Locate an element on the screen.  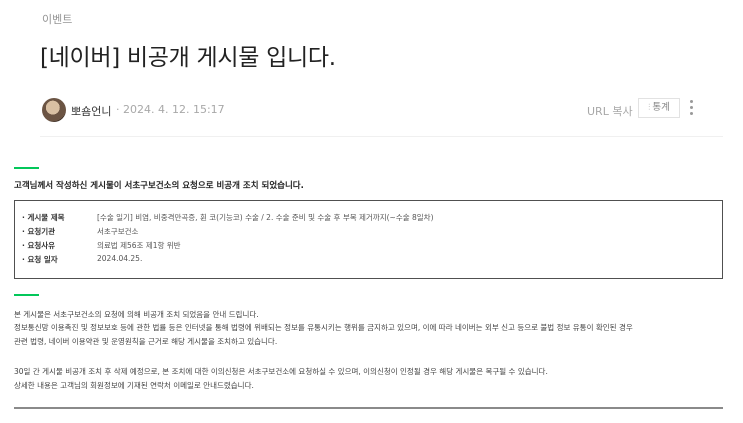
bar-chart-icon: ⫶ is located at coordinates (649, 108).